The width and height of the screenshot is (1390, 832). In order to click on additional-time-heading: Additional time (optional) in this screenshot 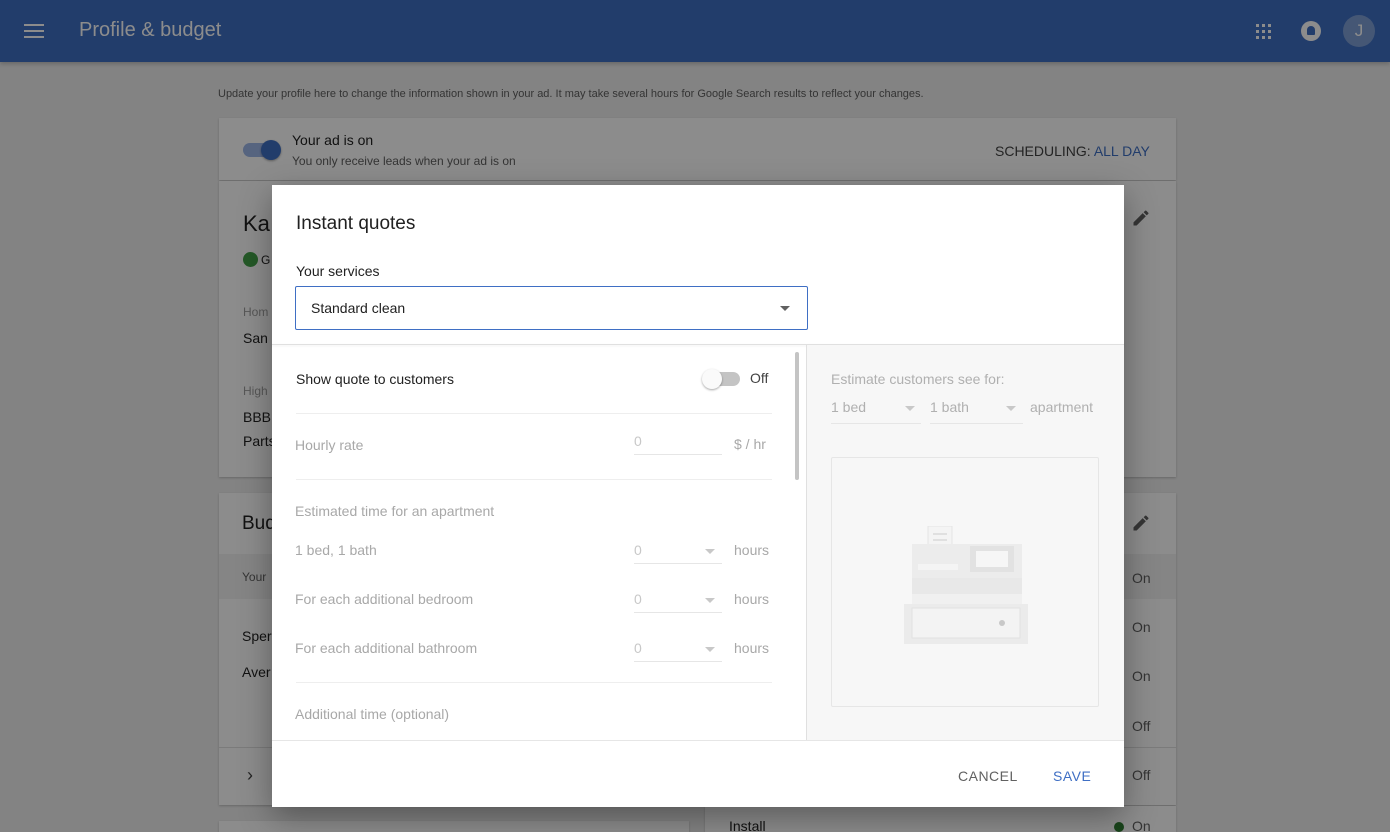, I will do `click(372, 714)`.